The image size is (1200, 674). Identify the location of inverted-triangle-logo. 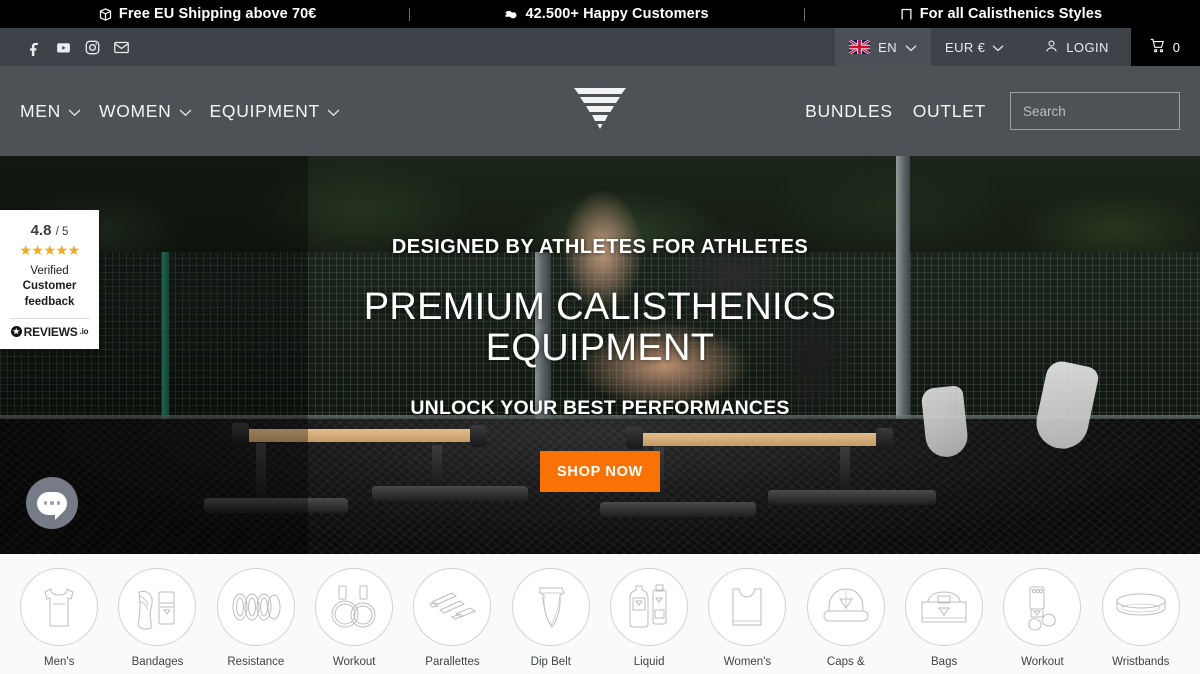
(600, 111).